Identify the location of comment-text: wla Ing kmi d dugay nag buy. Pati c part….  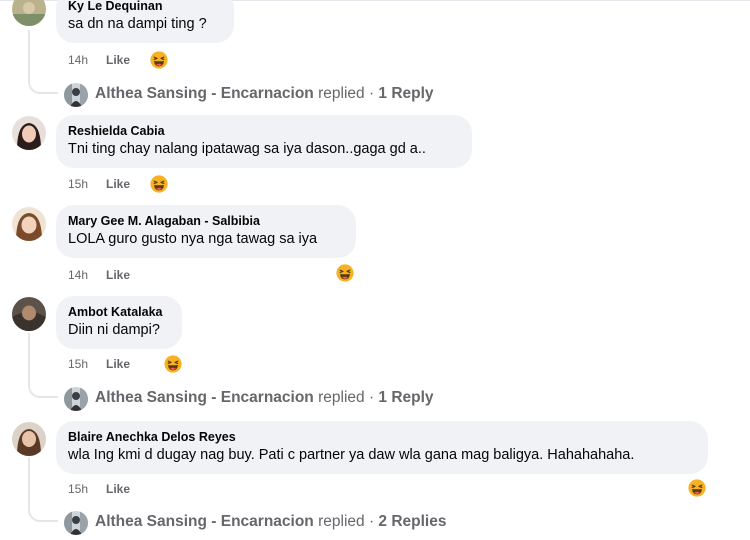
(351, 455).